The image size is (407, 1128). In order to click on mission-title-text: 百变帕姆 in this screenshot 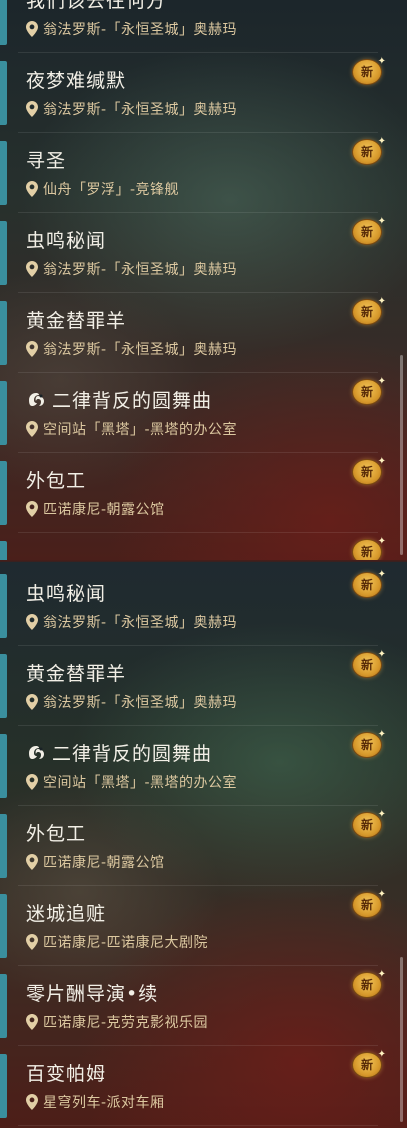, I will do `click(66, 1074)`.